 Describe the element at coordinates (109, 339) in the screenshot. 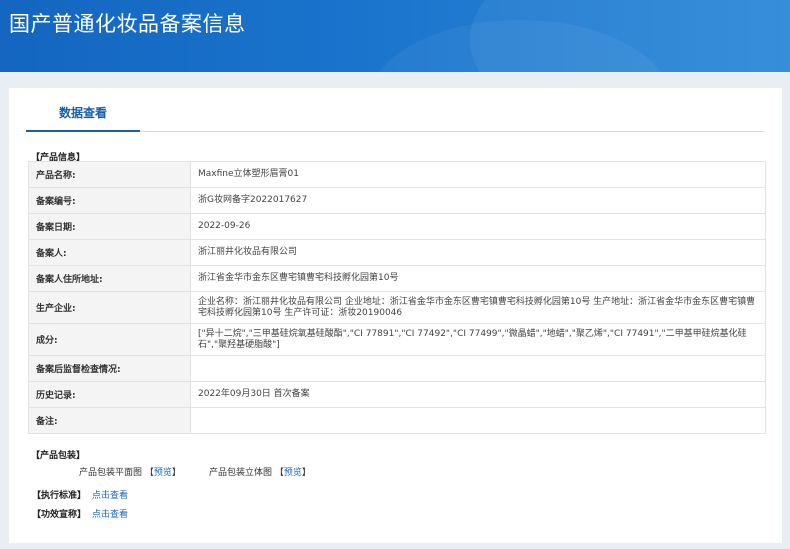

I see `row-key: 成分:` at that location.